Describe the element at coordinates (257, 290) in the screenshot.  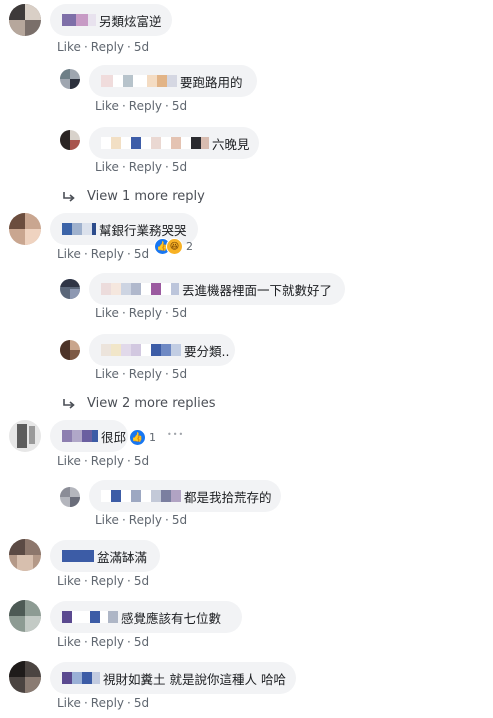
I see `comment-text: 丟進機器裡面一下就數好了` at that location.